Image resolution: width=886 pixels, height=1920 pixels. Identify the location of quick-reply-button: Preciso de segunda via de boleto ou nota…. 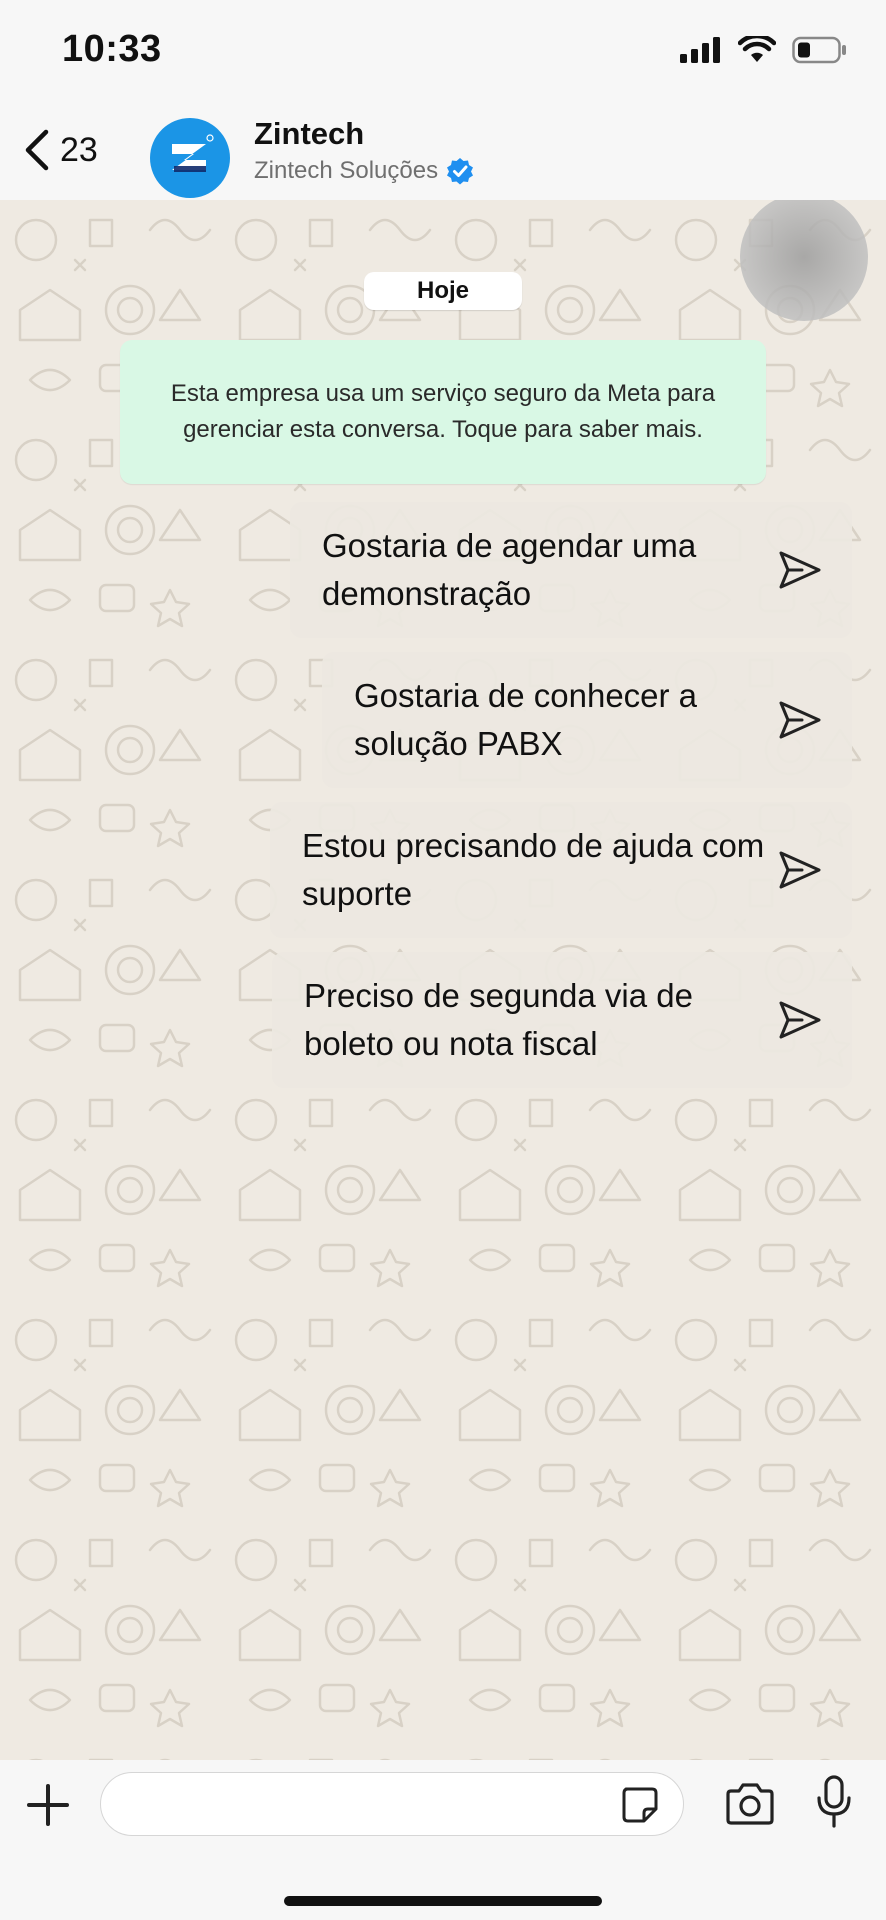
(562, 1020).